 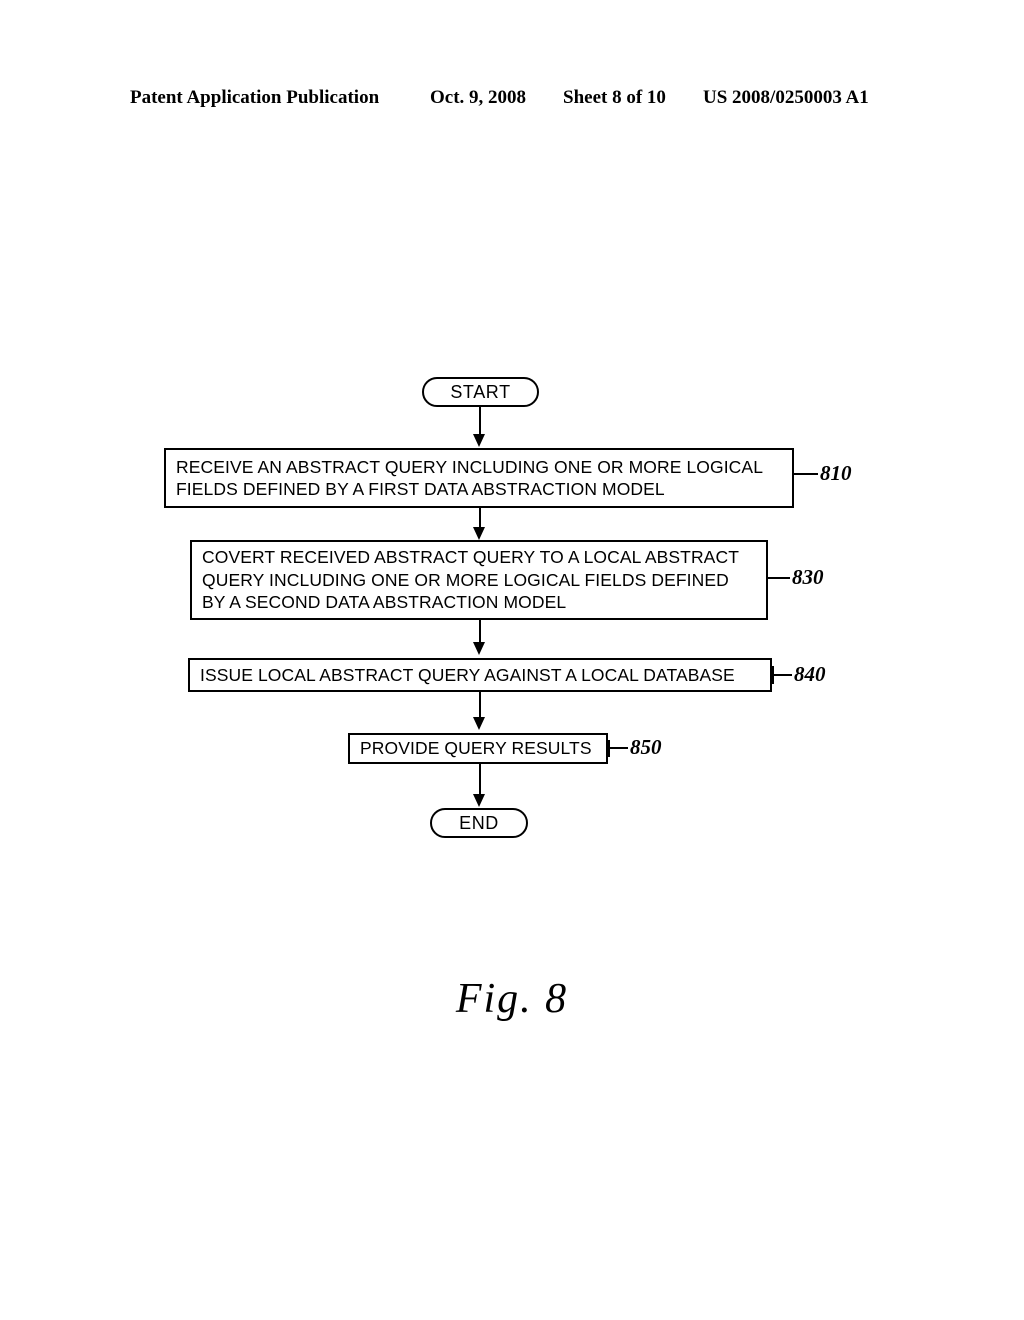 I want to click on header-patent-number: US 2008/0250003 A1, so click(x=786, y=97).